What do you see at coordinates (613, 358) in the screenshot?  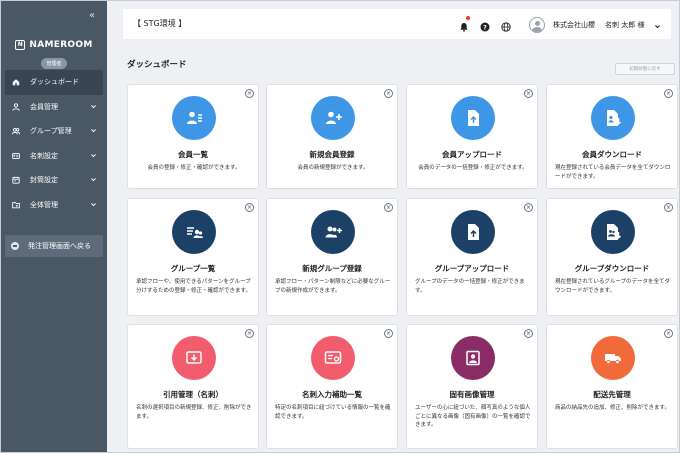 I see `truck-icon` at bounding box center [613, 358].